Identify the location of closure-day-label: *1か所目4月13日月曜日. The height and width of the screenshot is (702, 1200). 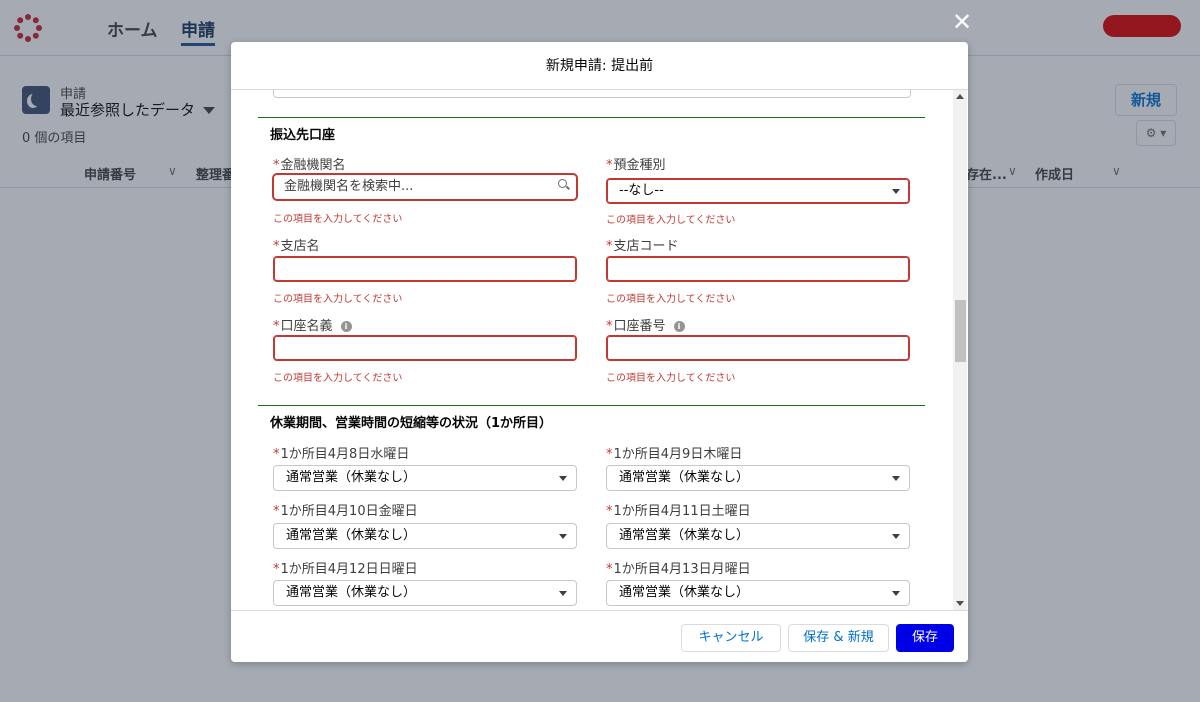
(678, 567).